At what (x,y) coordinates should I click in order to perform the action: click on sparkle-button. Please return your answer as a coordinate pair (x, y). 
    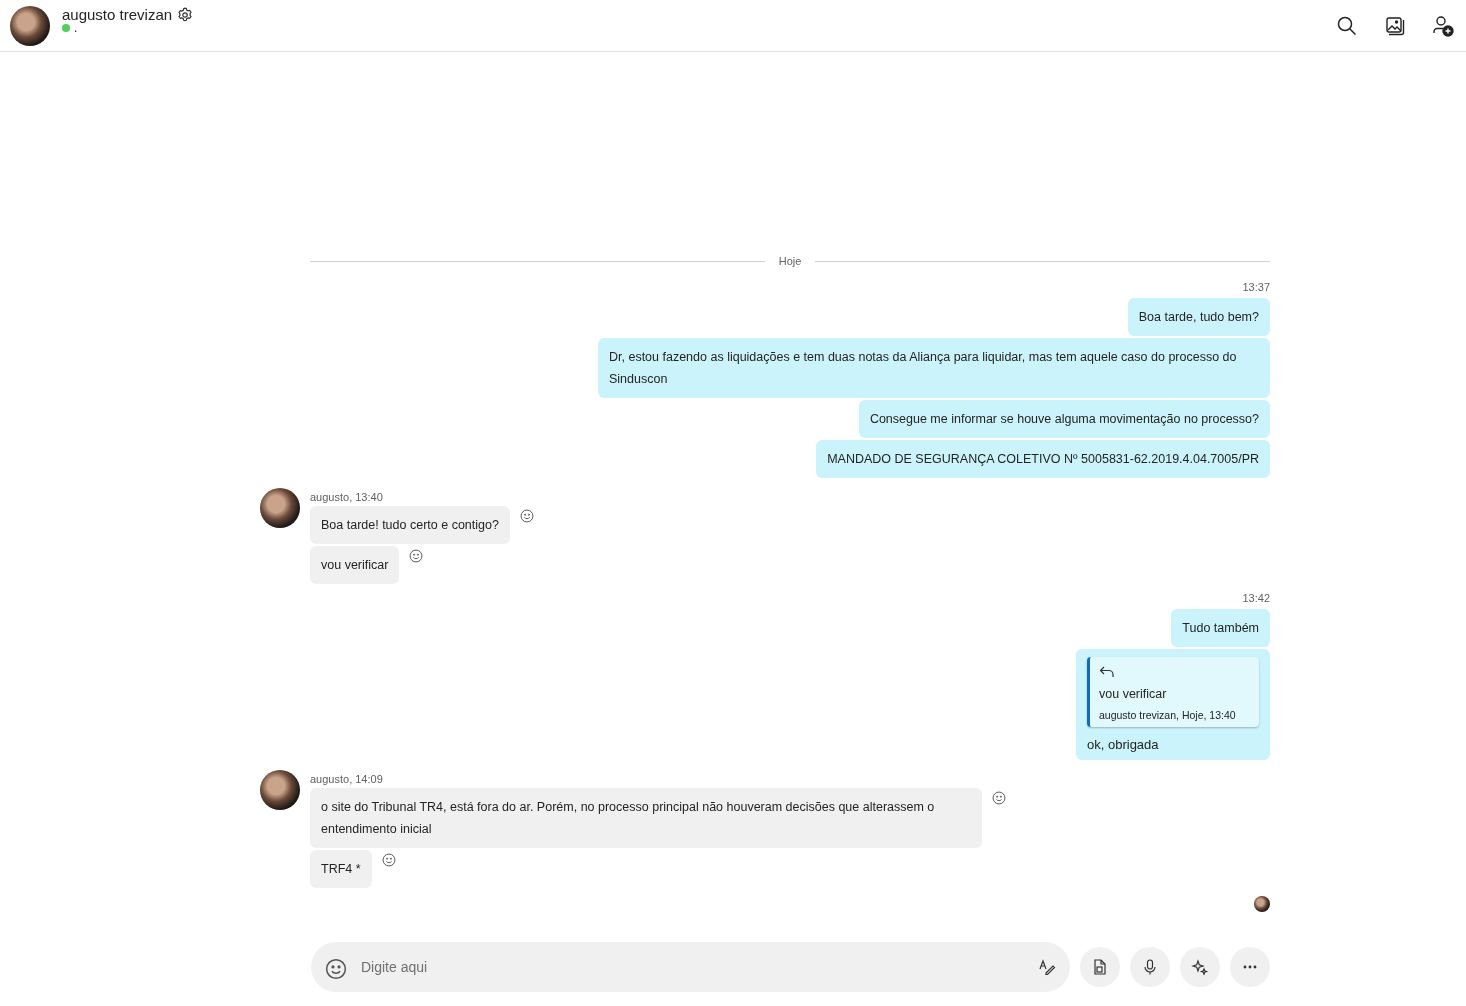
    Looking at the image, I should click on (1200, 967).